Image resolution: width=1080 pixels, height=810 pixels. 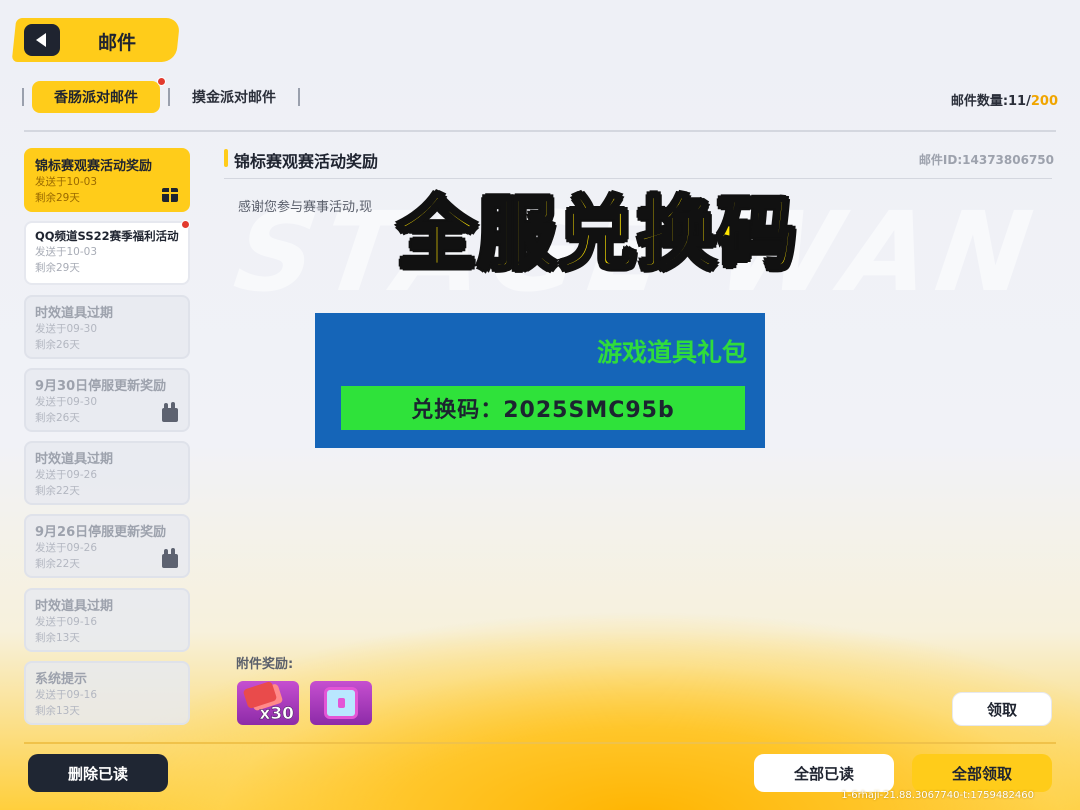 I want to click on read-all-button: 全部已读, so click(x=824, y=773).